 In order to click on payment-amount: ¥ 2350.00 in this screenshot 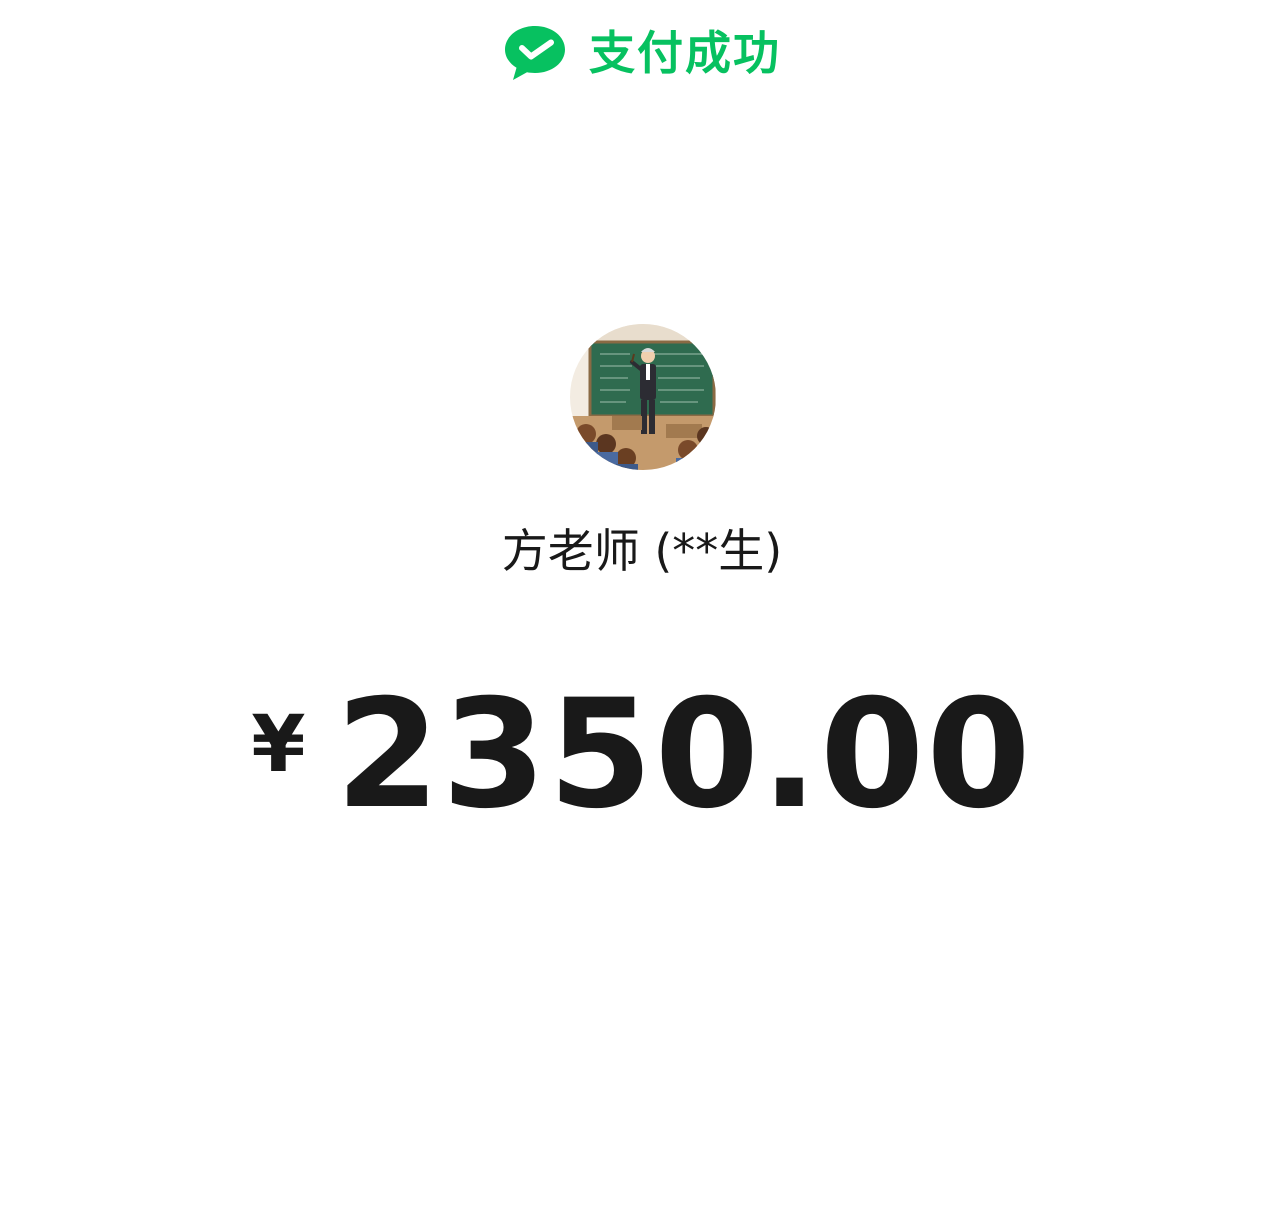, I will do `click(642, 755)`.